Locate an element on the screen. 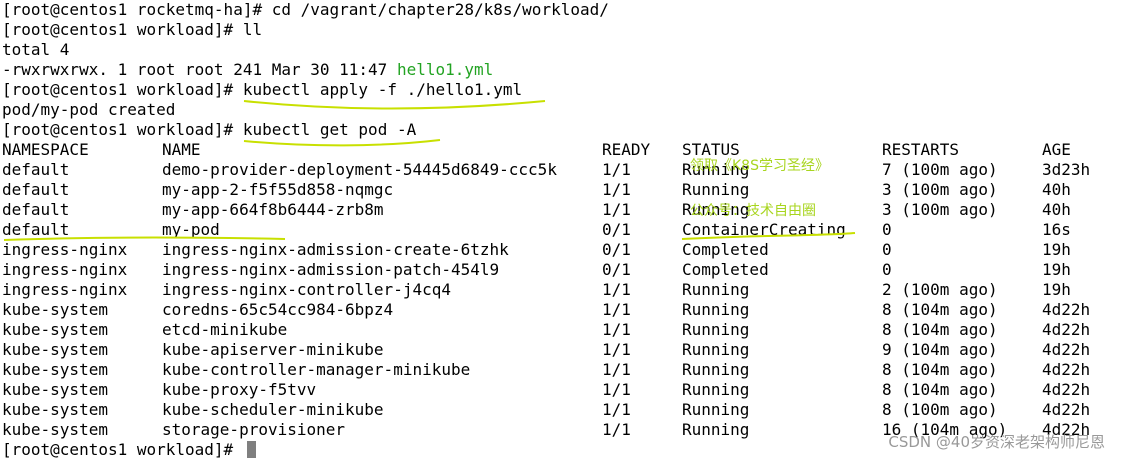 The height and width of the screenshot is (464, 1123). table-cell: my-pod is located at coordinates (191, 229).